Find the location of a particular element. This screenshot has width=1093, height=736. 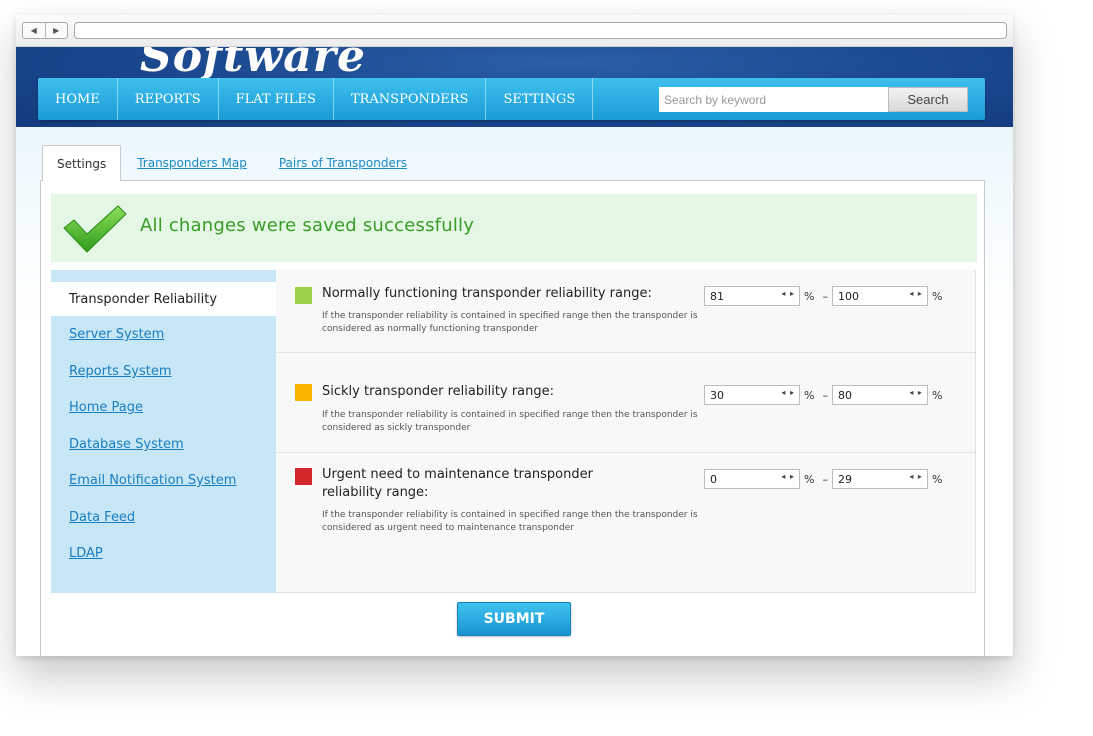

address-bar is located at coordinates (540, 30).